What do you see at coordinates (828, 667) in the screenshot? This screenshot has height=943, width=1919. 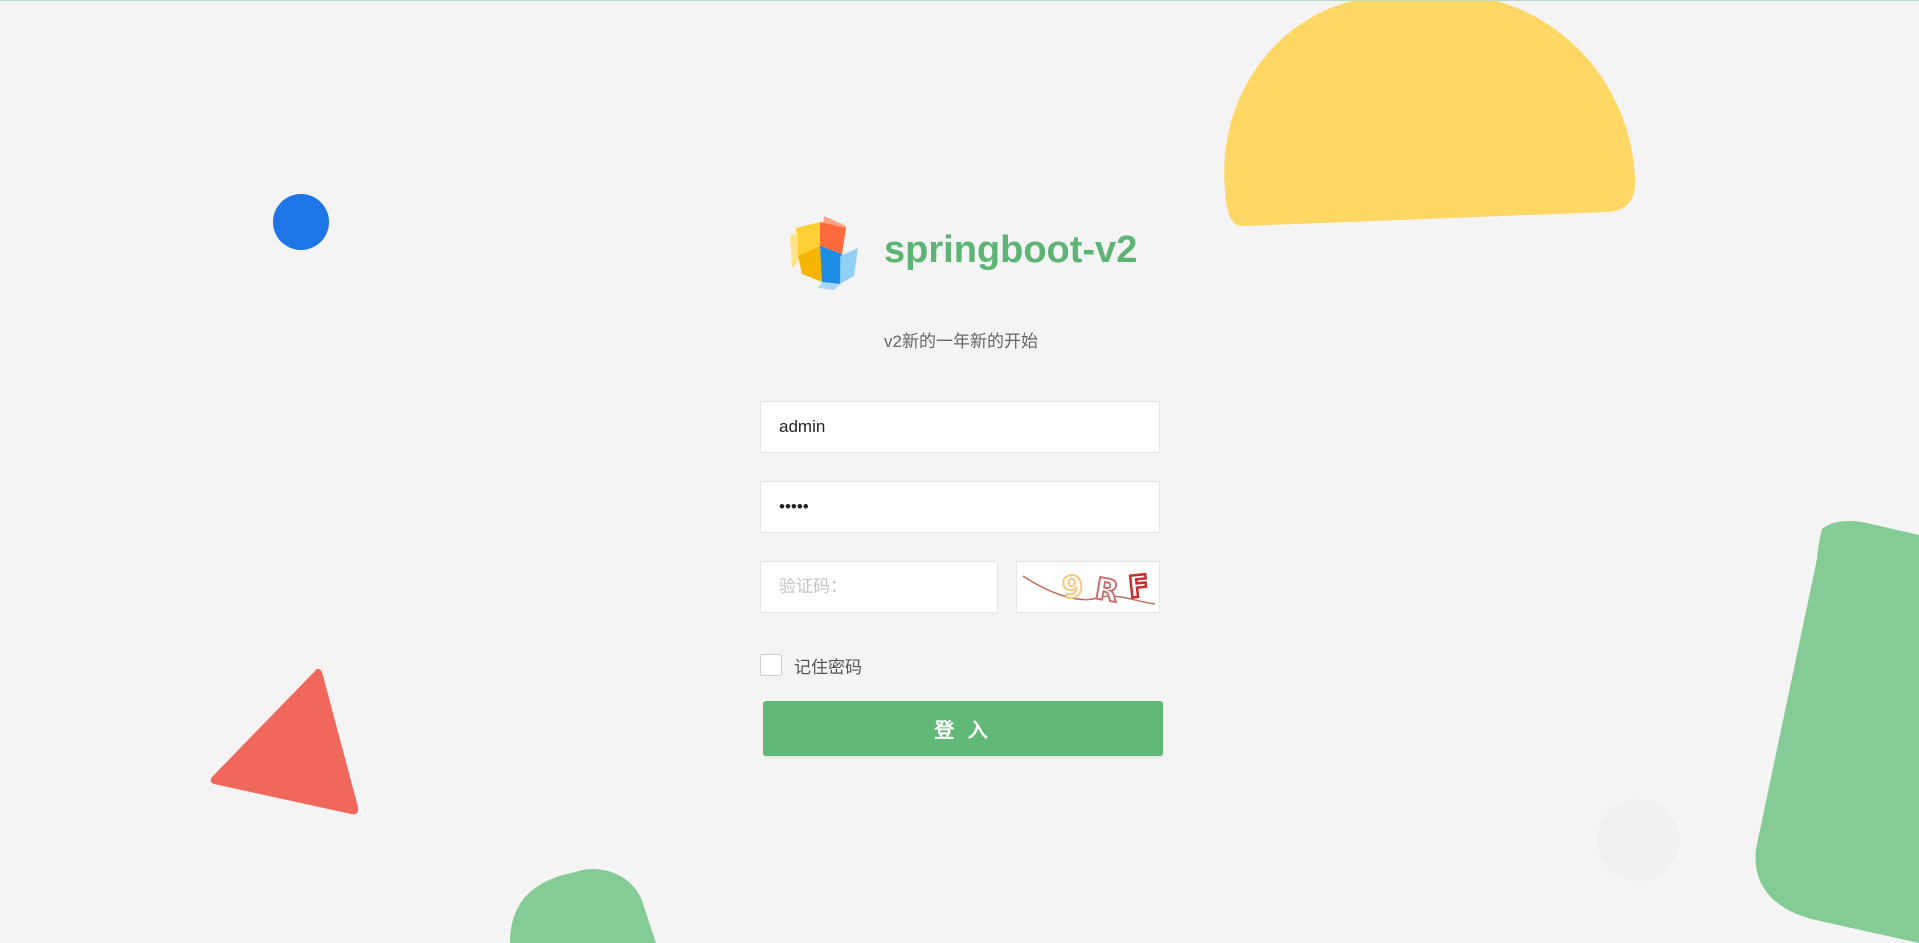 I see `remember-password-label: 记住密码` at bounding box center [828, 667].